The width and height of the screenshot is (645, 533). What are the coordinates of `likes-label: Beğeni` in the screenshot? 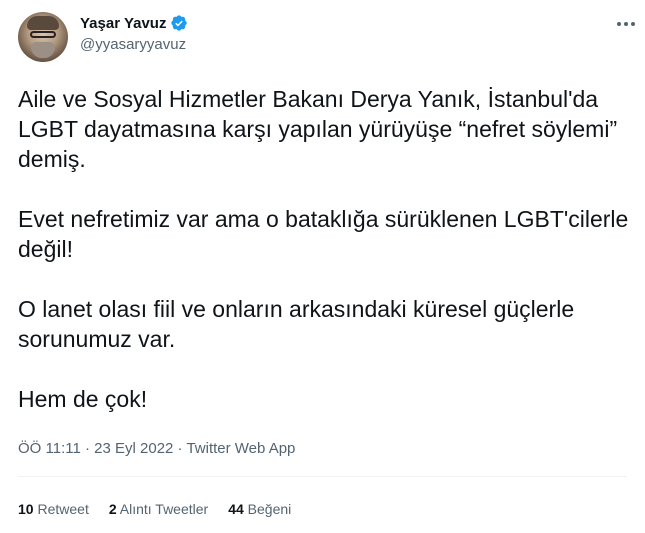 It's located at (269, 509).